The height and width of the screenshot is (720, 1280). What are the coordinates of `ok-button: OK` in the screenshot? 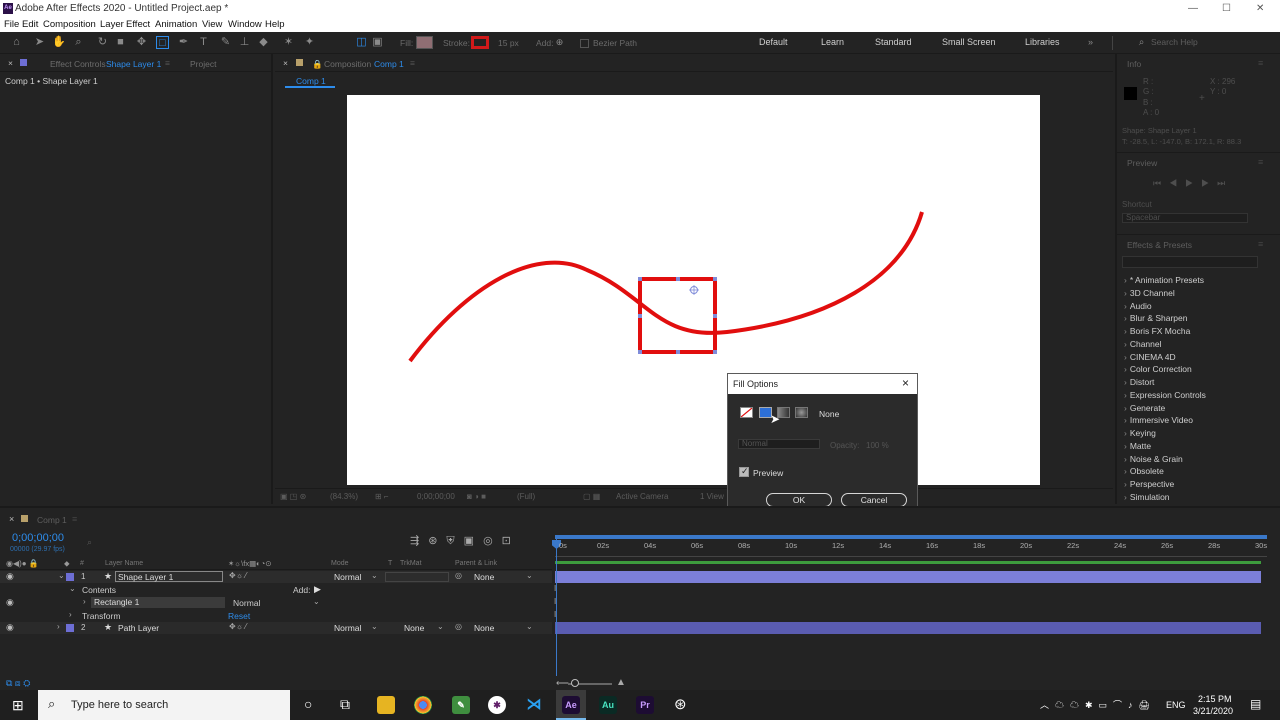 It's located at (799, 500).